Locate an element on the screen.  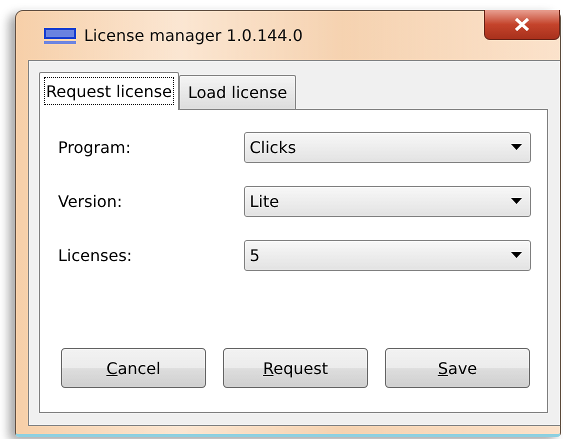
app-logo-icon is located at coordinates (60, 36).